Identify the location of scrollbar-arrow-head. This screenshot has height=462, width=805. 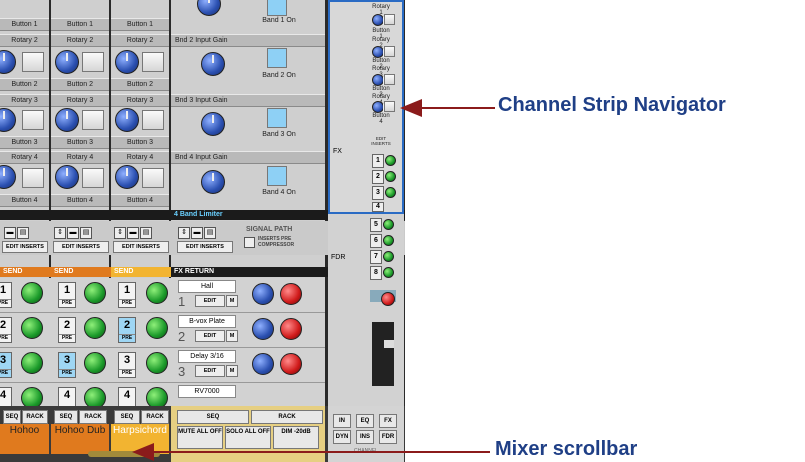
(143, 452).